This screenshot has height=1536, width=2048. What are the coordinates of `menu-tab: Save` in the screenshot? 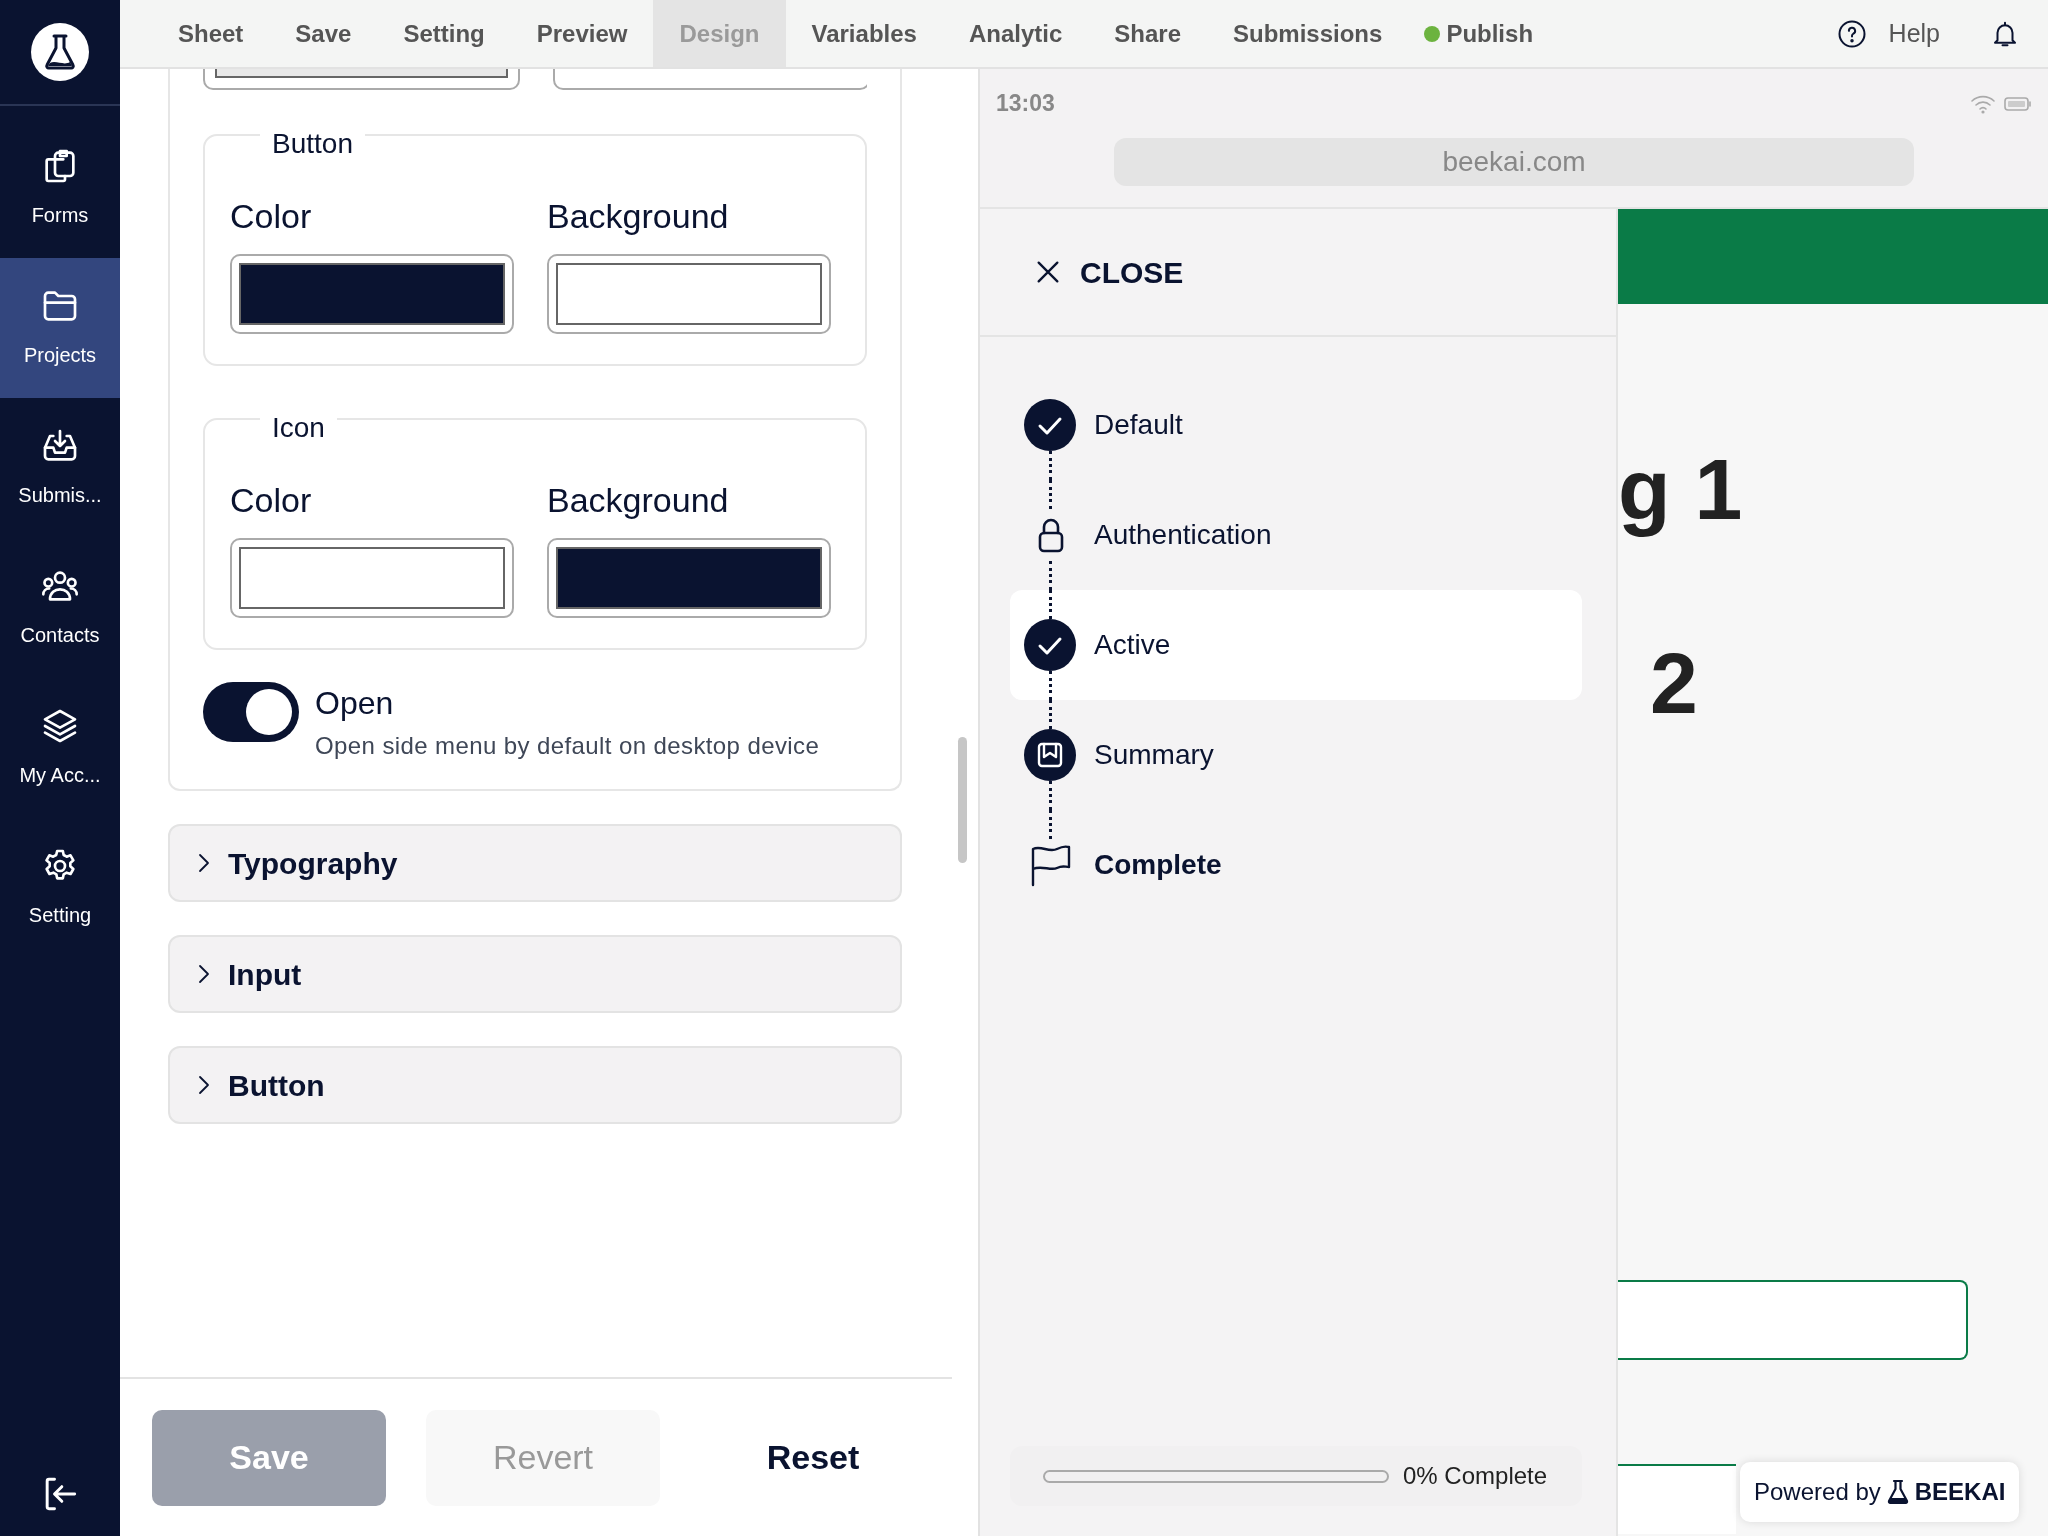 It's located at (323, 33).